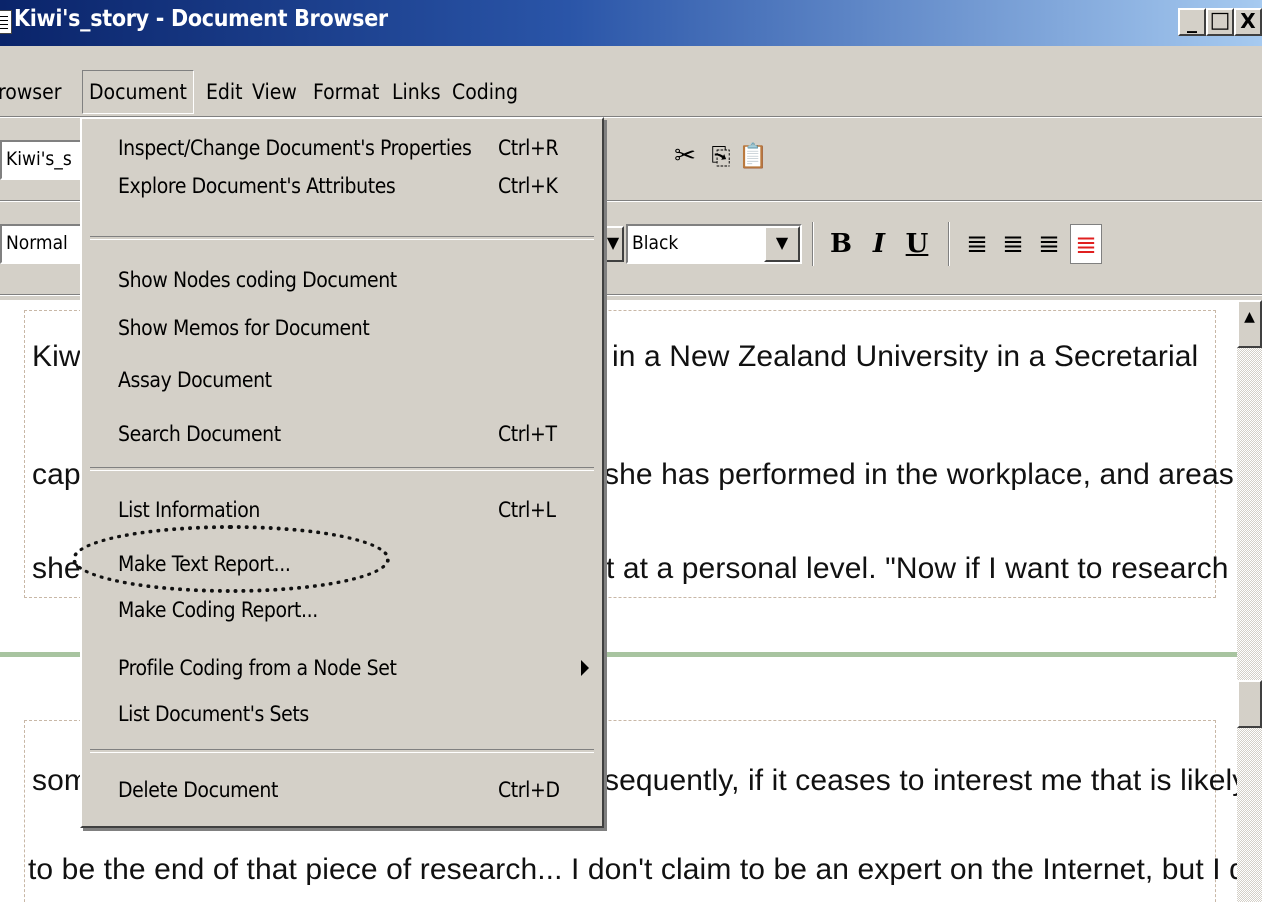 The image size is (1262, 902). What do you see at coordinates (977, 244) in the screenshot?
I see `align-left-icon: ≣` at bounding box center [977, 244].